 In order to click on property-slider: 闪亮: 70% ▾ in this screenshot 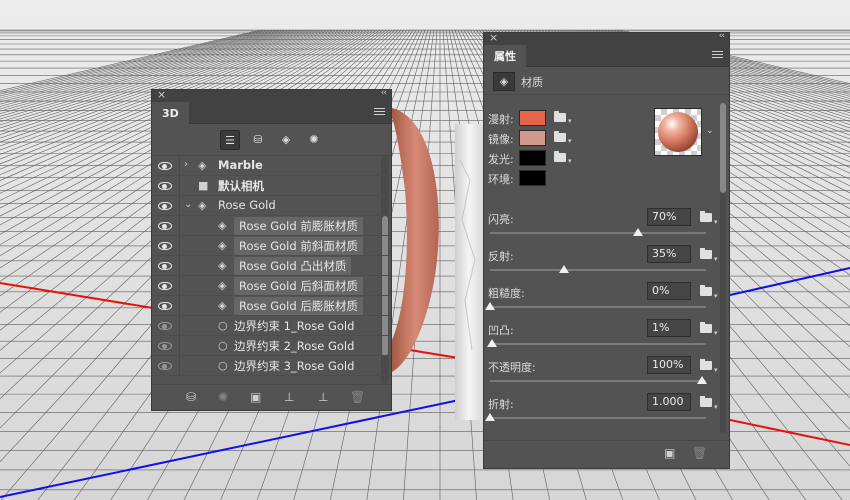, I will do `click(603, 227)`.